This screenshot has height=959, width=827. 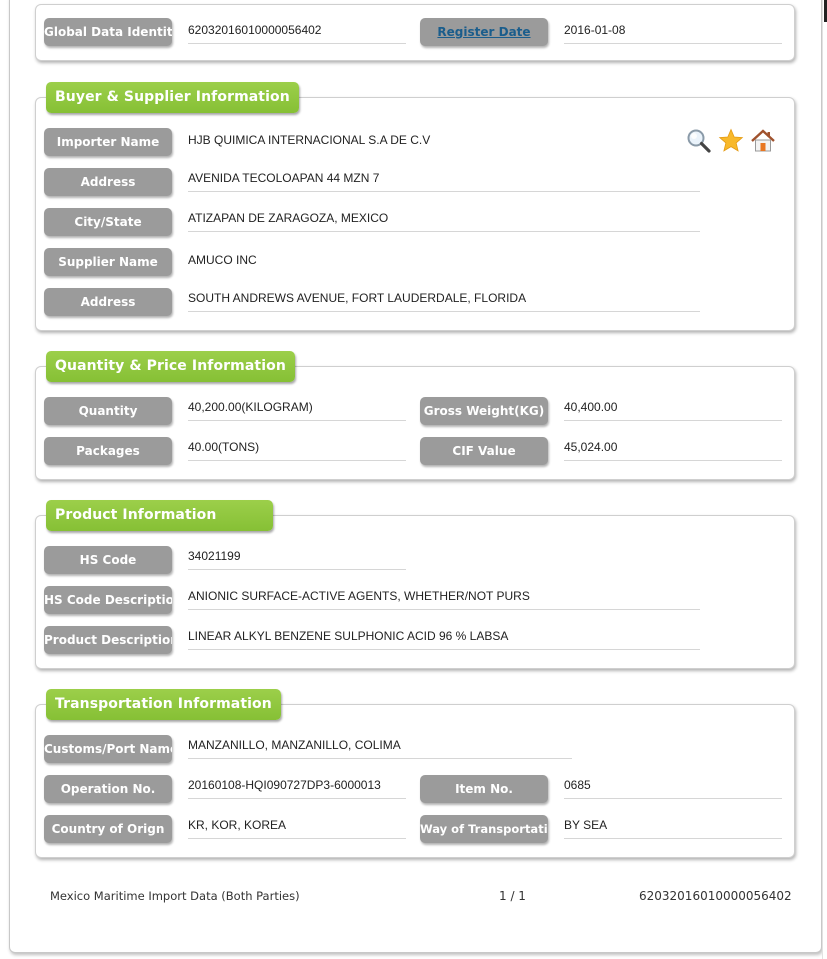 I want to click on way-of-transportation-label: Way of Transportation, so click(x=484, y=829).